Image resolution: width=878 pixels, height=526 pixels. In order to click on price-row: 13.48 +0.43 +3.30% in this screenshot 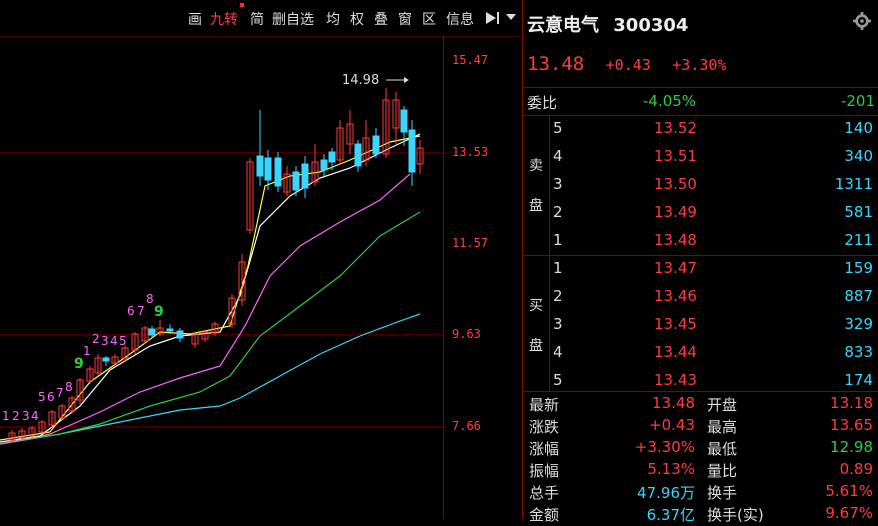, I will do `click(631, 64)`.